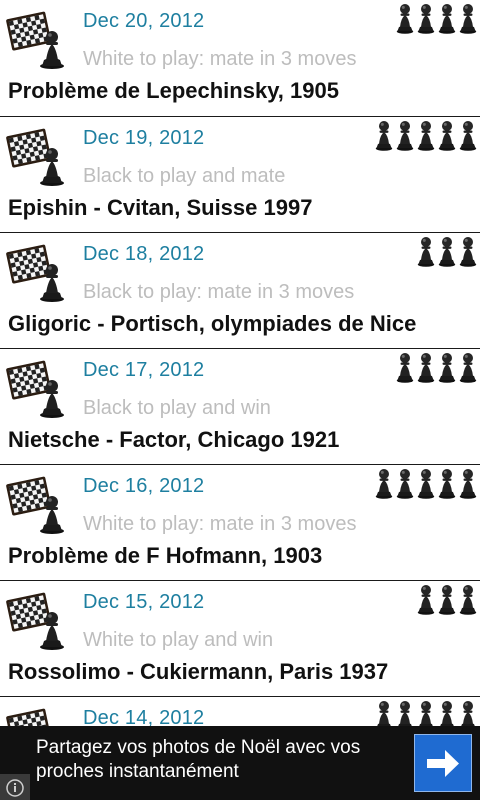 Image resolution: width=480 pixels, height=805 pixels. I want to click on puzzle-date: Dec 15, 2012, so click(144, 602).